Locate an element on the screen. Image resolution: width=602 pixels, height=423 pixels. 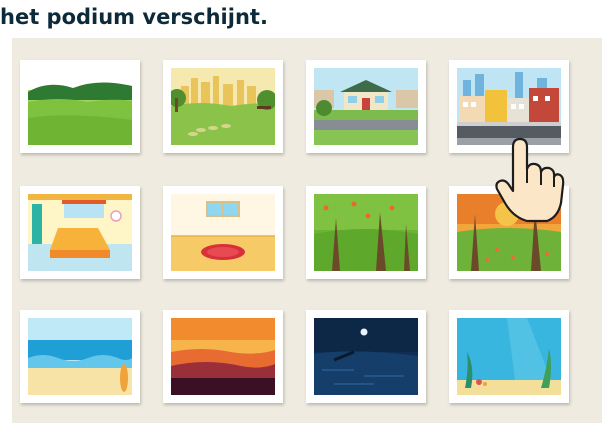
backdrop-card-underwater is located at coordinates (509, 356).